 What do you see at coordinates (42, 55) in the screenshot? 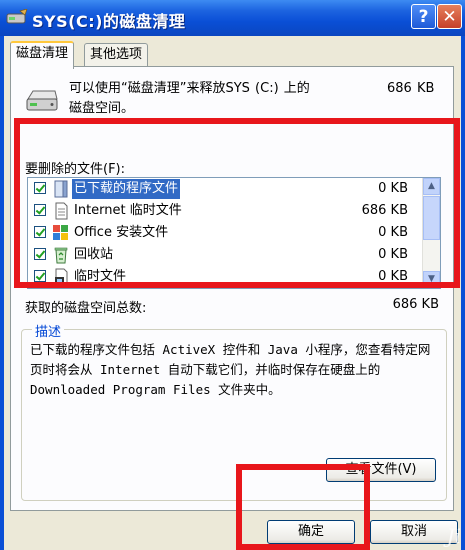
I see `tab-disk-cleanup: 磁盘清理` at bounding box center [42, 55].